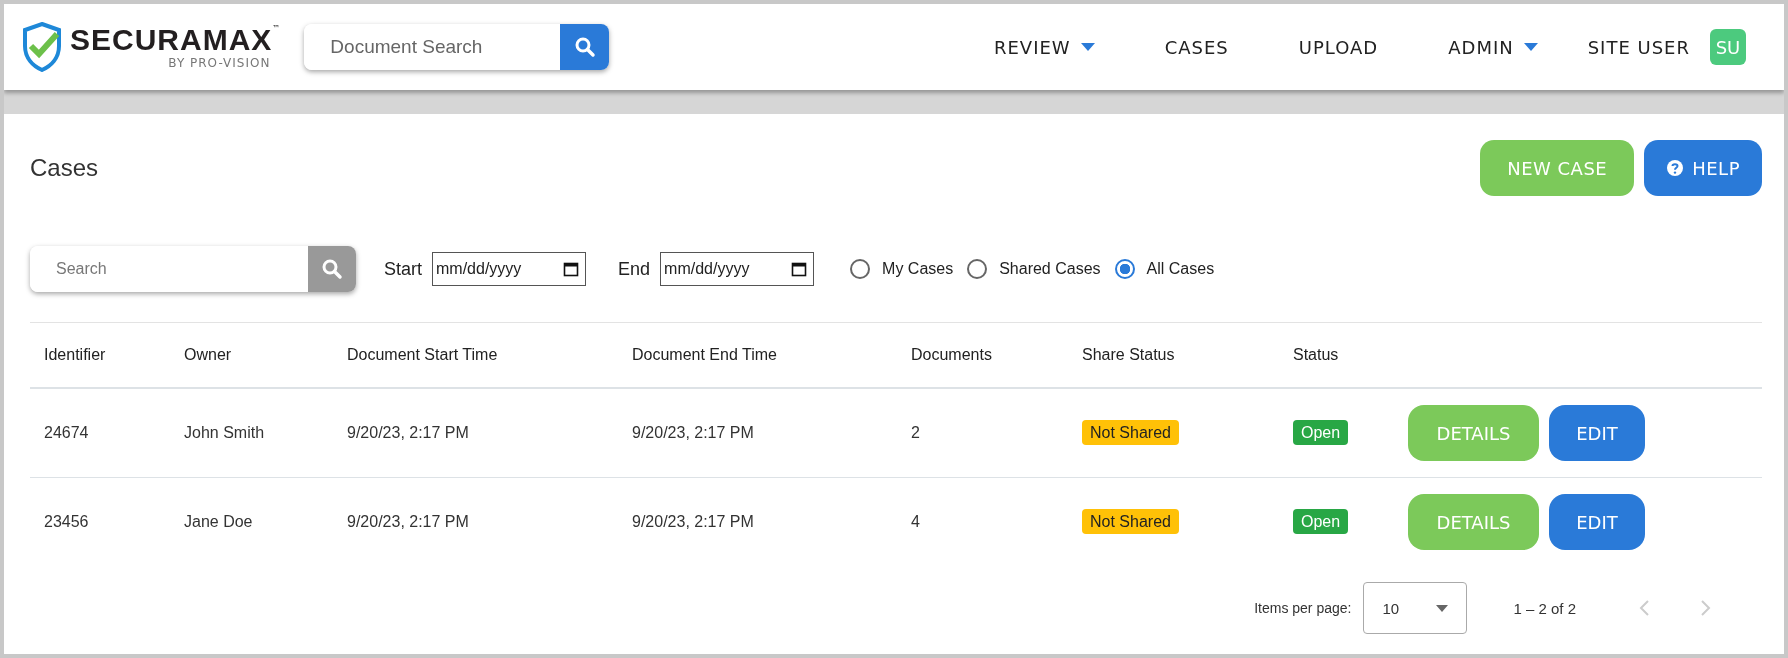 Image resolution: width=1788 pixels, height=658 pixels. What do you see at coordinates (704, 354) in the screenshot?
I see `column-header: Document End Time` at bounding box center [704, 354].